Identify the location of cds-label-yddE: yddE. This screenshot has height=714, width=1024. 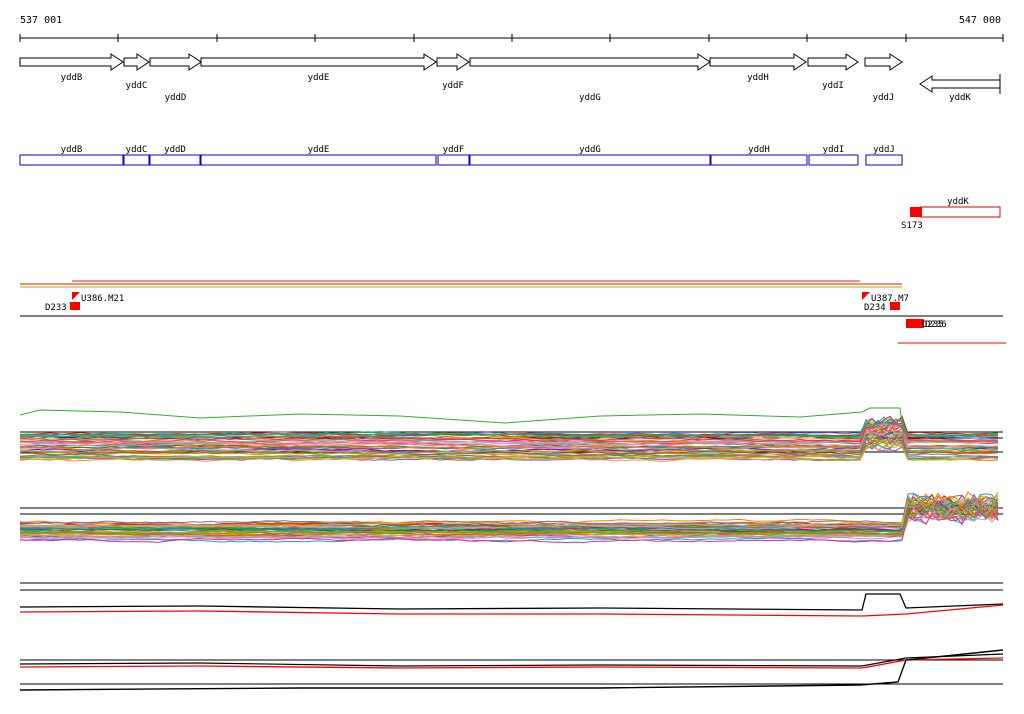
(319, 150).